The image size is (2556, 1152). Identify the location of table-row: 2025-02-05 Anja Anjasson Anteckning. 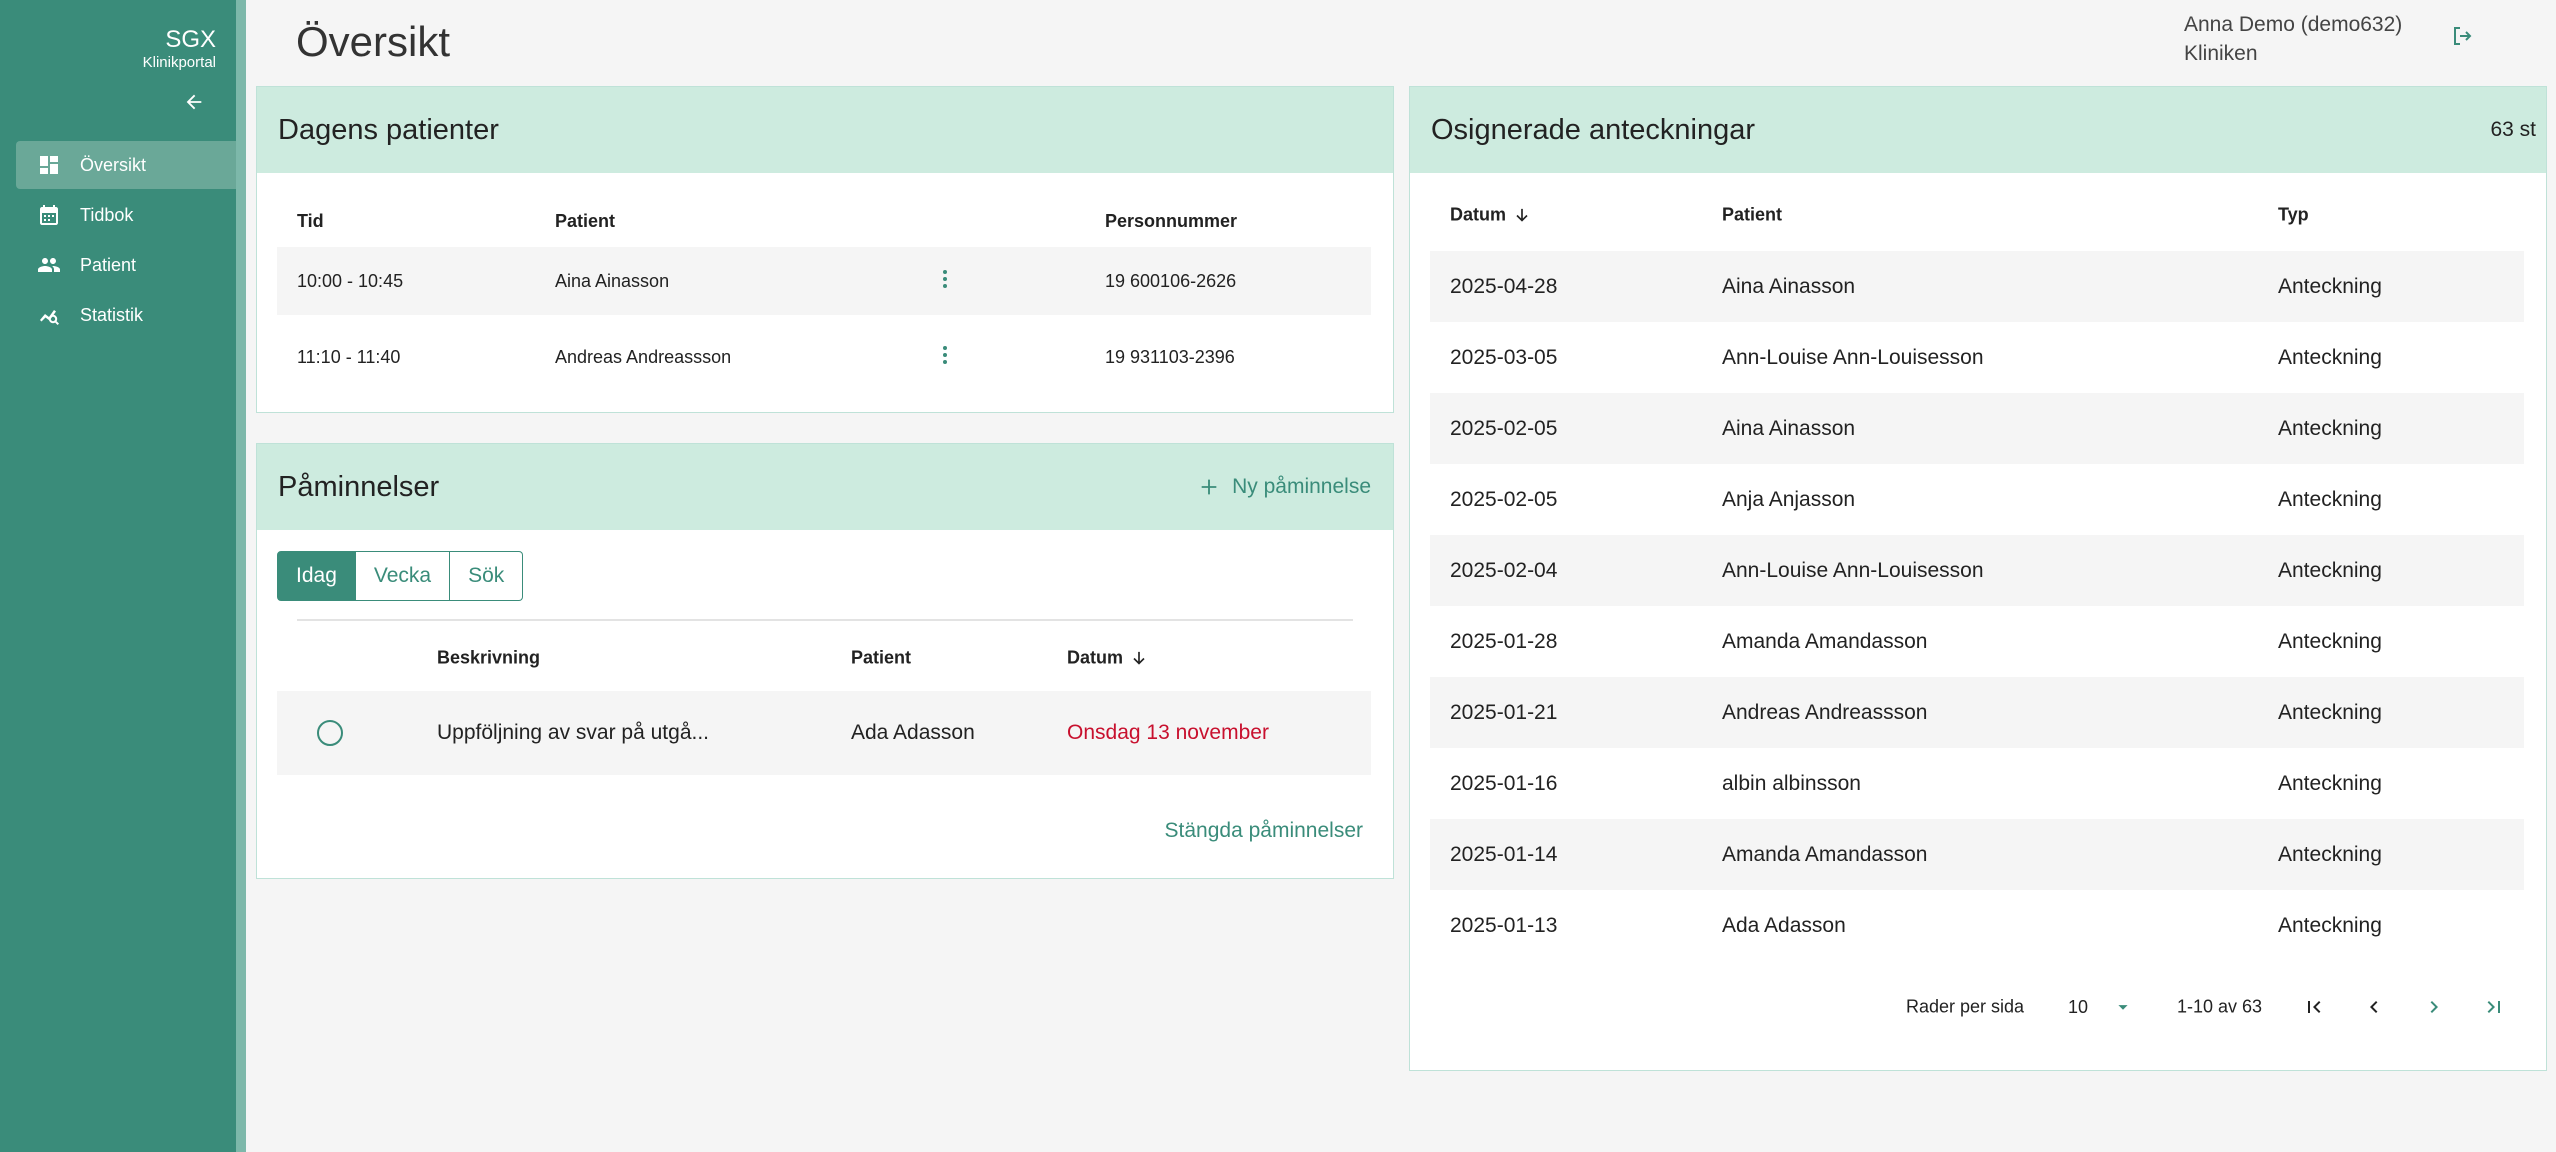
(1977, 499).